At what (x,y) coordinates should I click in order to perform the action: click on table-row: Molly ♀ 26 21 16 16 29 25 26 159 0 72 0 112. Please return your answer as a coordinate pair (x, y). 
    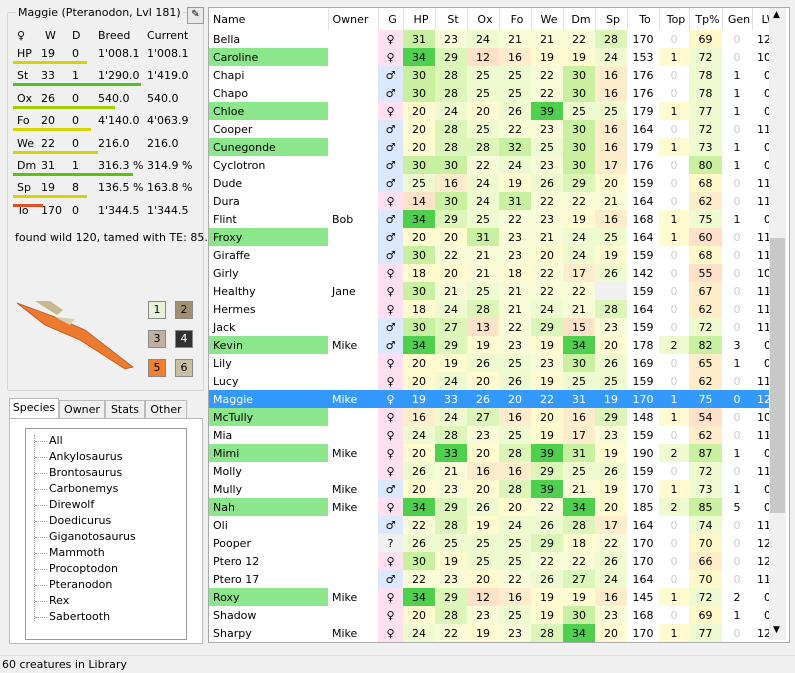
    Looking at the image, I should click on (496, 471).